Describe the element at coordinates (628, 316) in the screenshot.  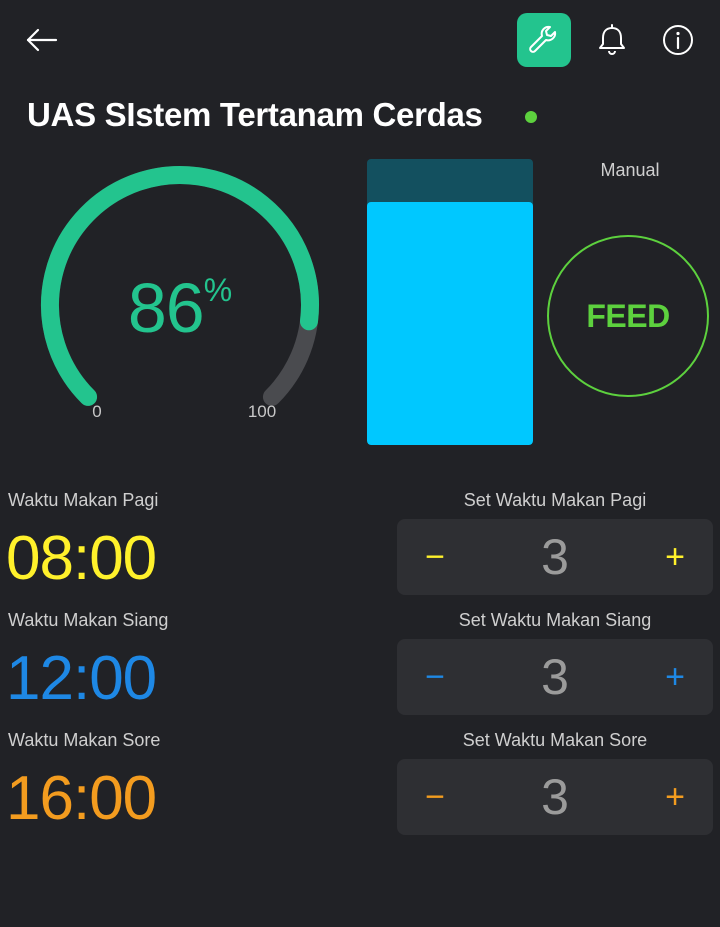
I see `feed-button: FEED` at that location.